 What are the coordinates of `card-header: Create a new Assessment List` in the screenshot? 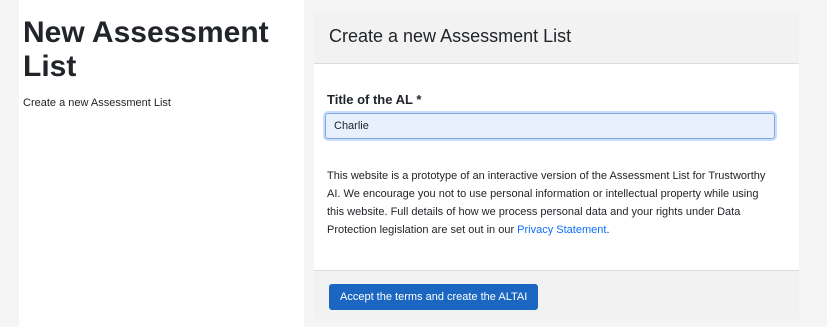 It's located at (556, 38).